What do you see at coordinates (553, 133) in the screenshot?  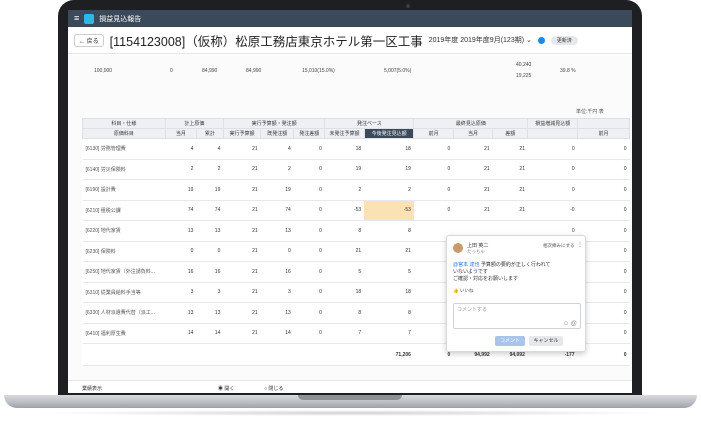 I see `column-header` at bounding box center [553, 133].